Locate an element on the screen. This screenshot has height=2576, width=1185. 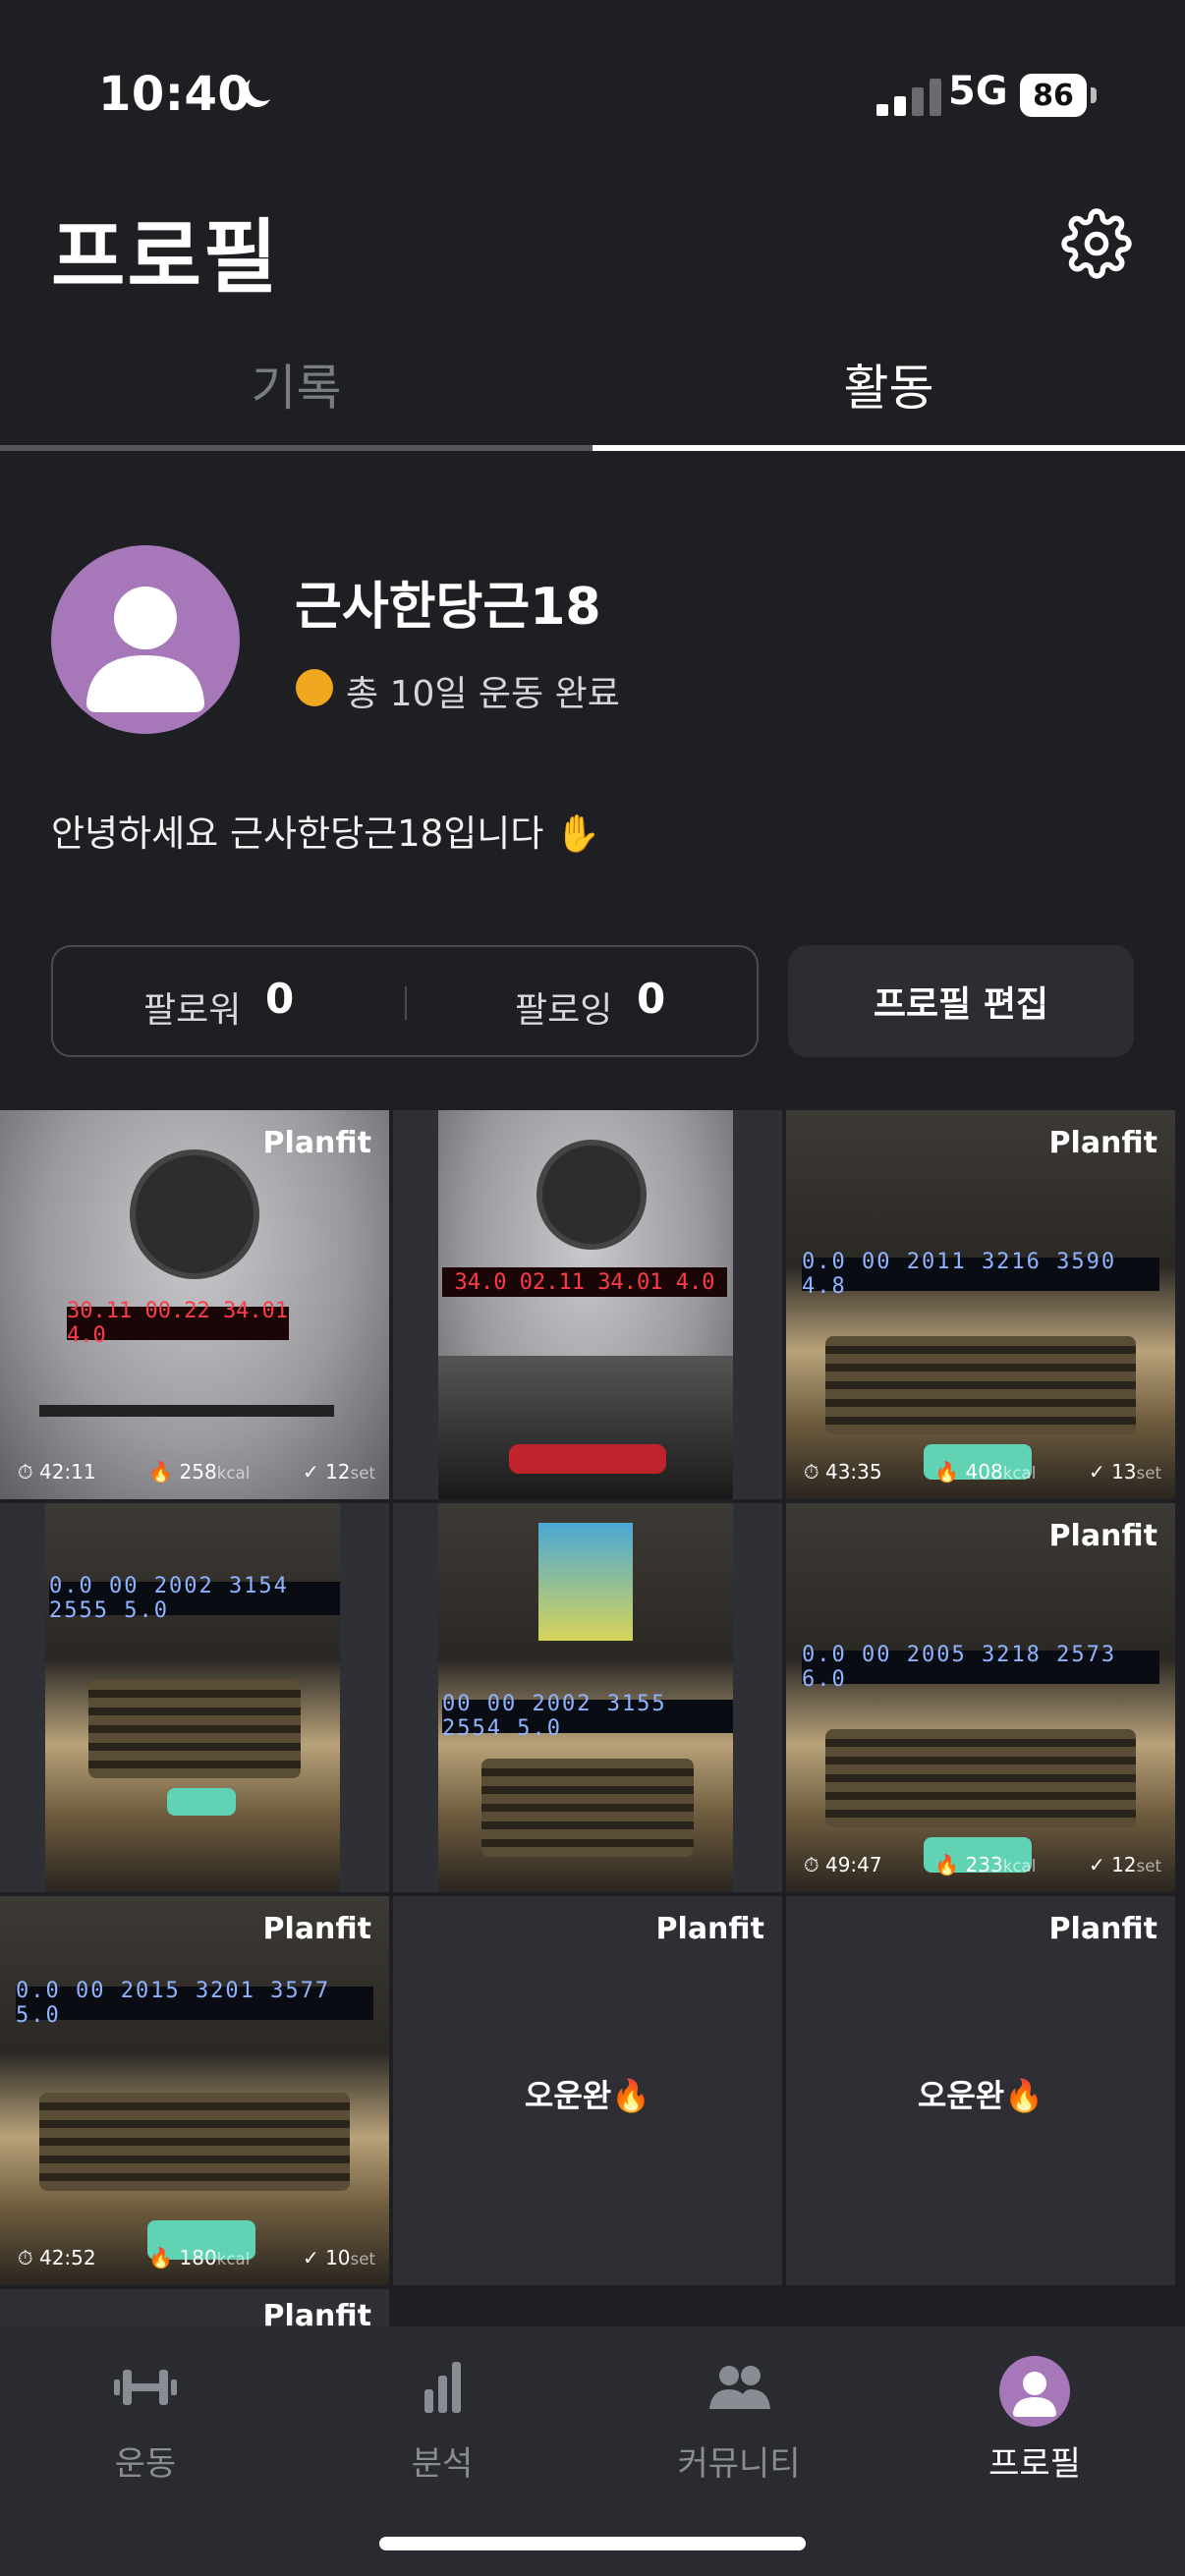
nav-profile: 프로필 is located at coordinates (1034, 2420).